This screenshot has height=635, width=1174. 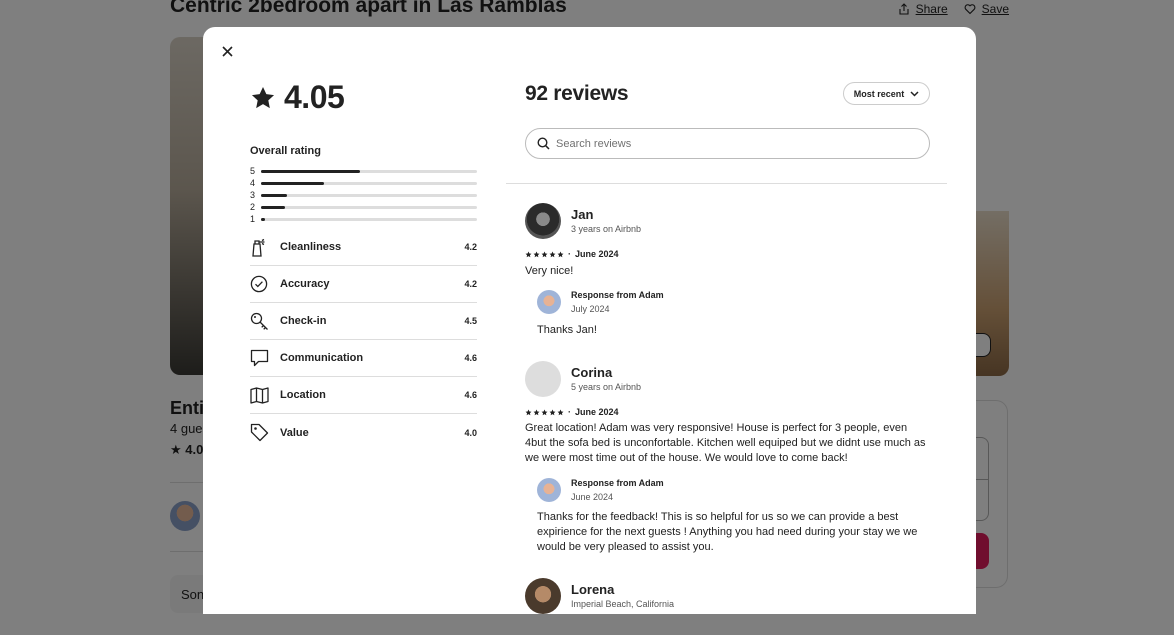 I want to click on search-icon, so click(x=543, y=143).